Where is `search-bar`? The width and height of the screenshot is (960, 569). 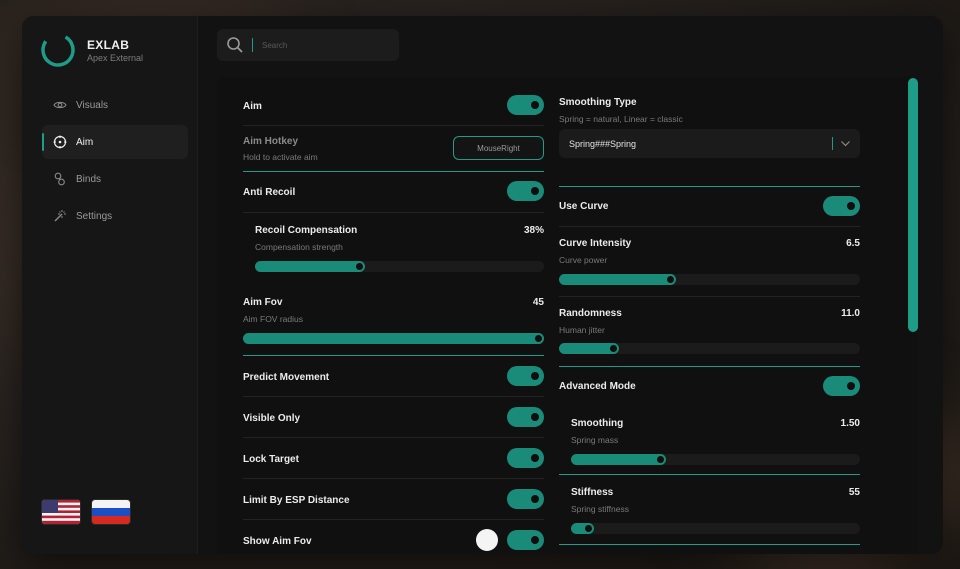 search-bar is located at coordinates (308, 45).